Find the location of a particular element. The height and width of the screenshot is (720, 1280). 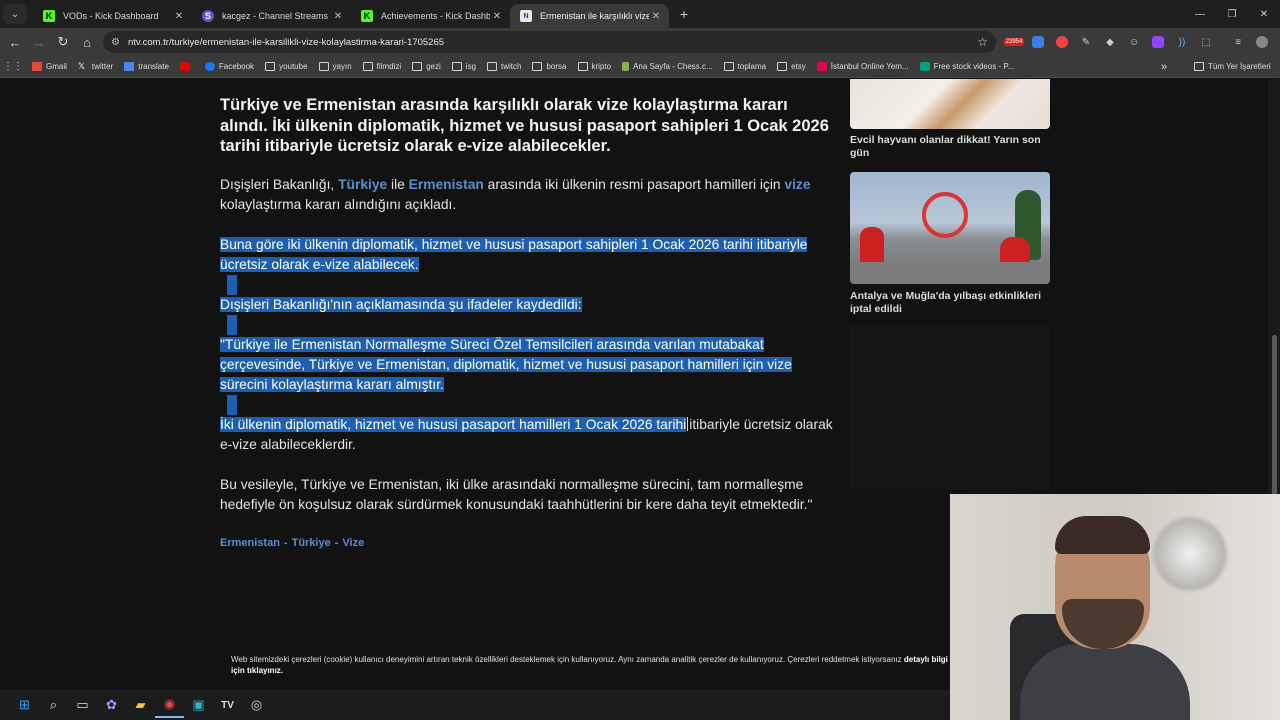

translate-ext-icon is located at coordinates (1038, 42).